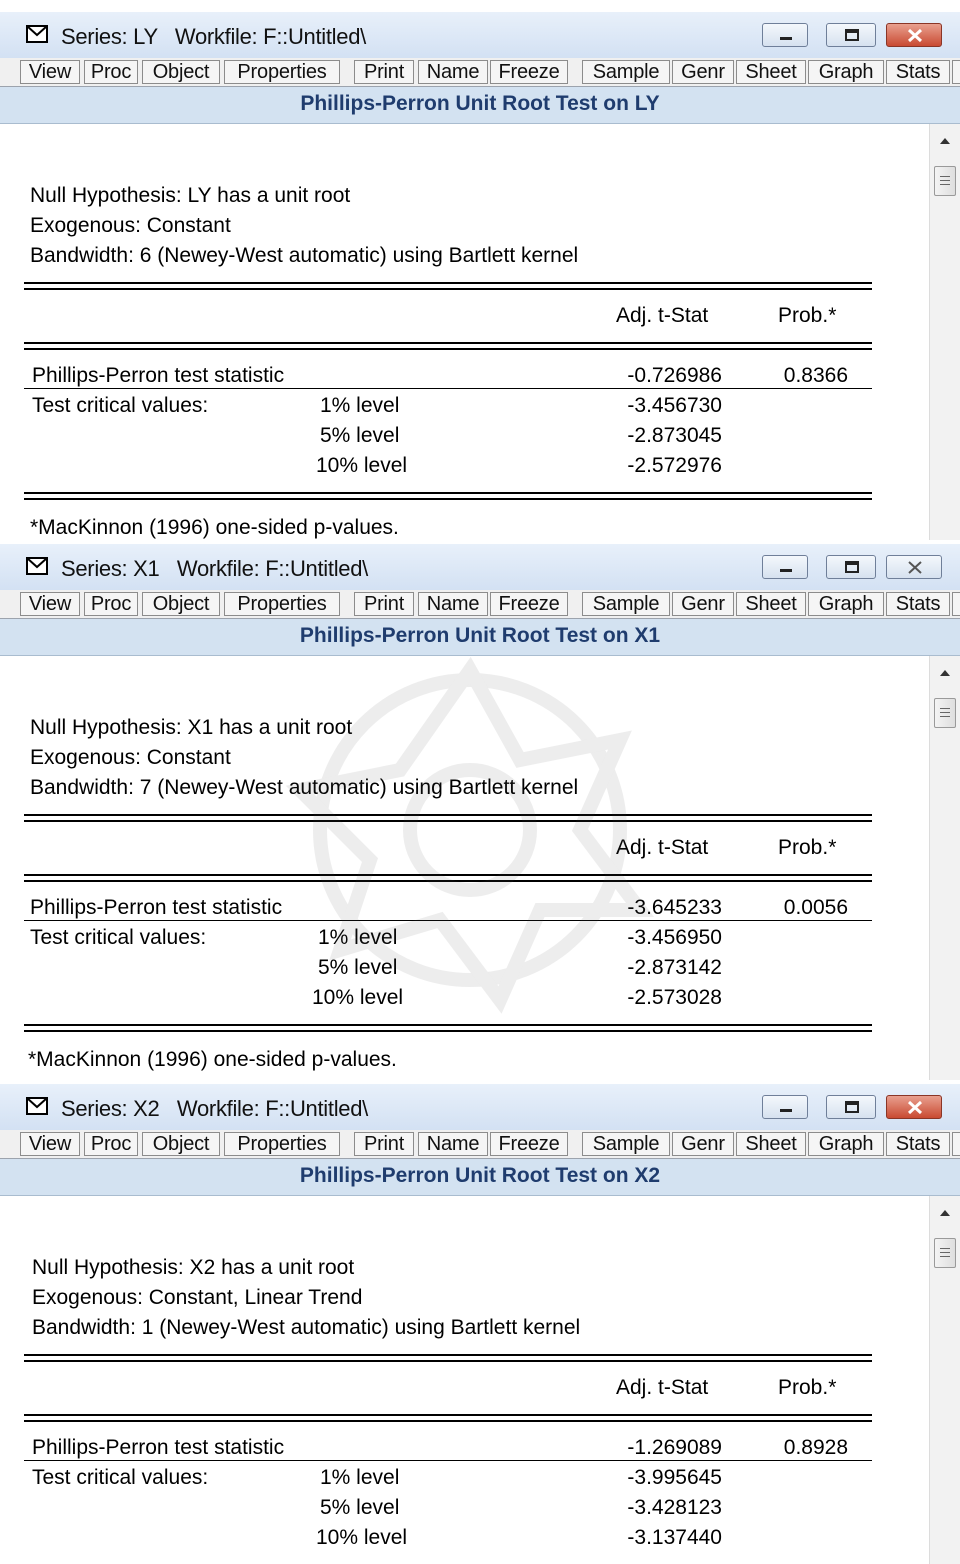 This screenshot has height=1564, width=960. Describe the element at coordinates (674, 1507) in the screenshot. I see `cv-5pct: -3.428123` at that location.